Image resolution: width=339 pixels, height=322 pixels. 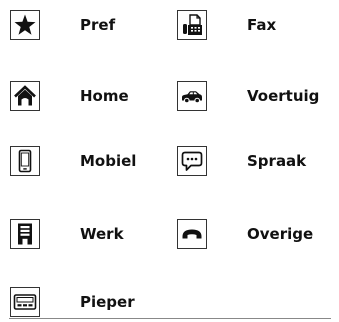 I want to click on legend-item-spraak: Spraak, so click(x=241, y=161).